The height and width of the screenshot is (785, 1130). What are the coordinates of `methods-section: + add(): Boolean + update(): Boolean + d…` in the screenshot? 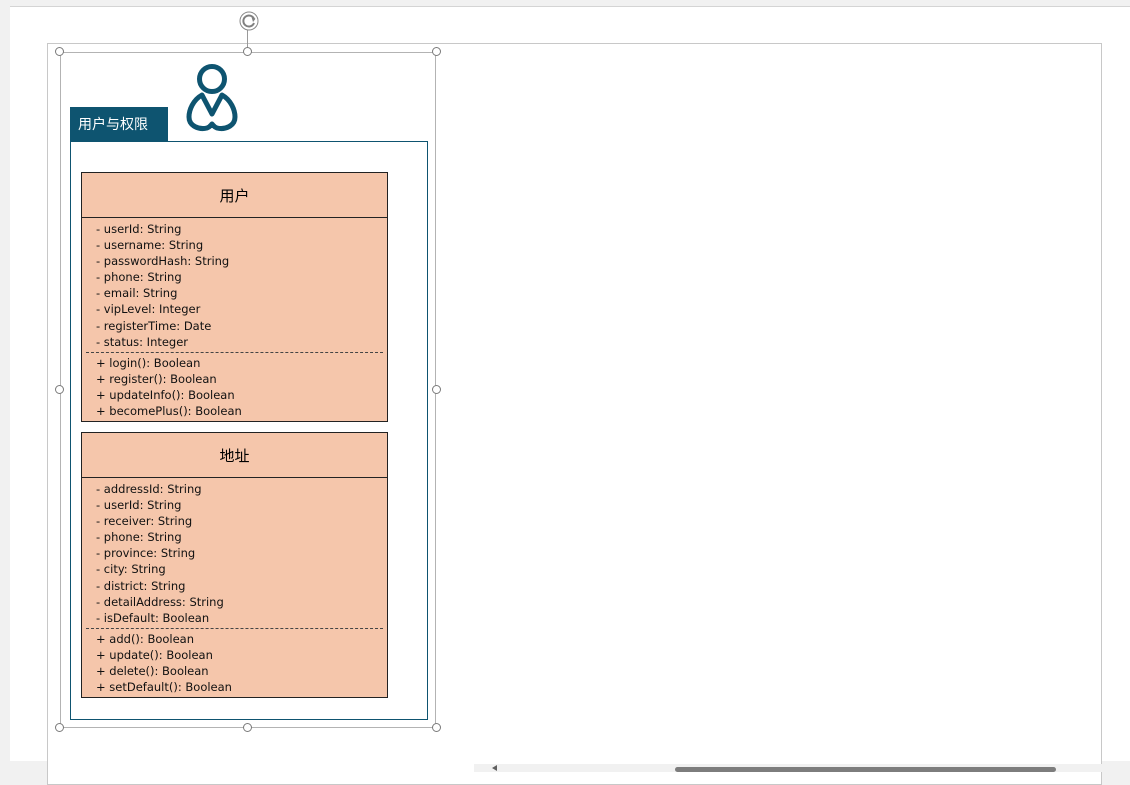 It's located at (234, 663).